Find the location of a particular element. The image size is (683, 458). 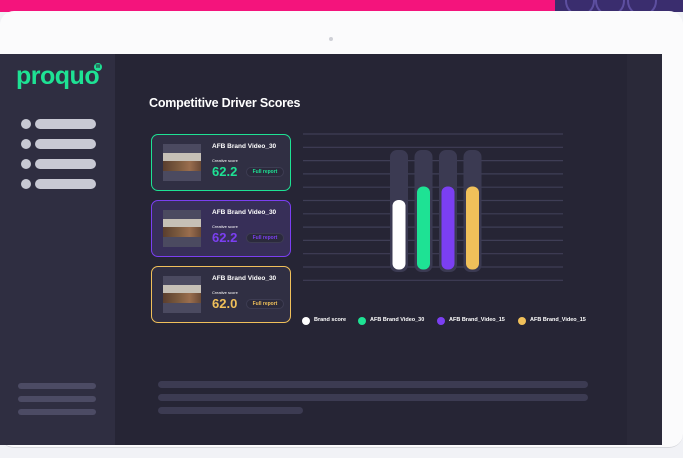

camera-icon is located at coordinates (331, 39).